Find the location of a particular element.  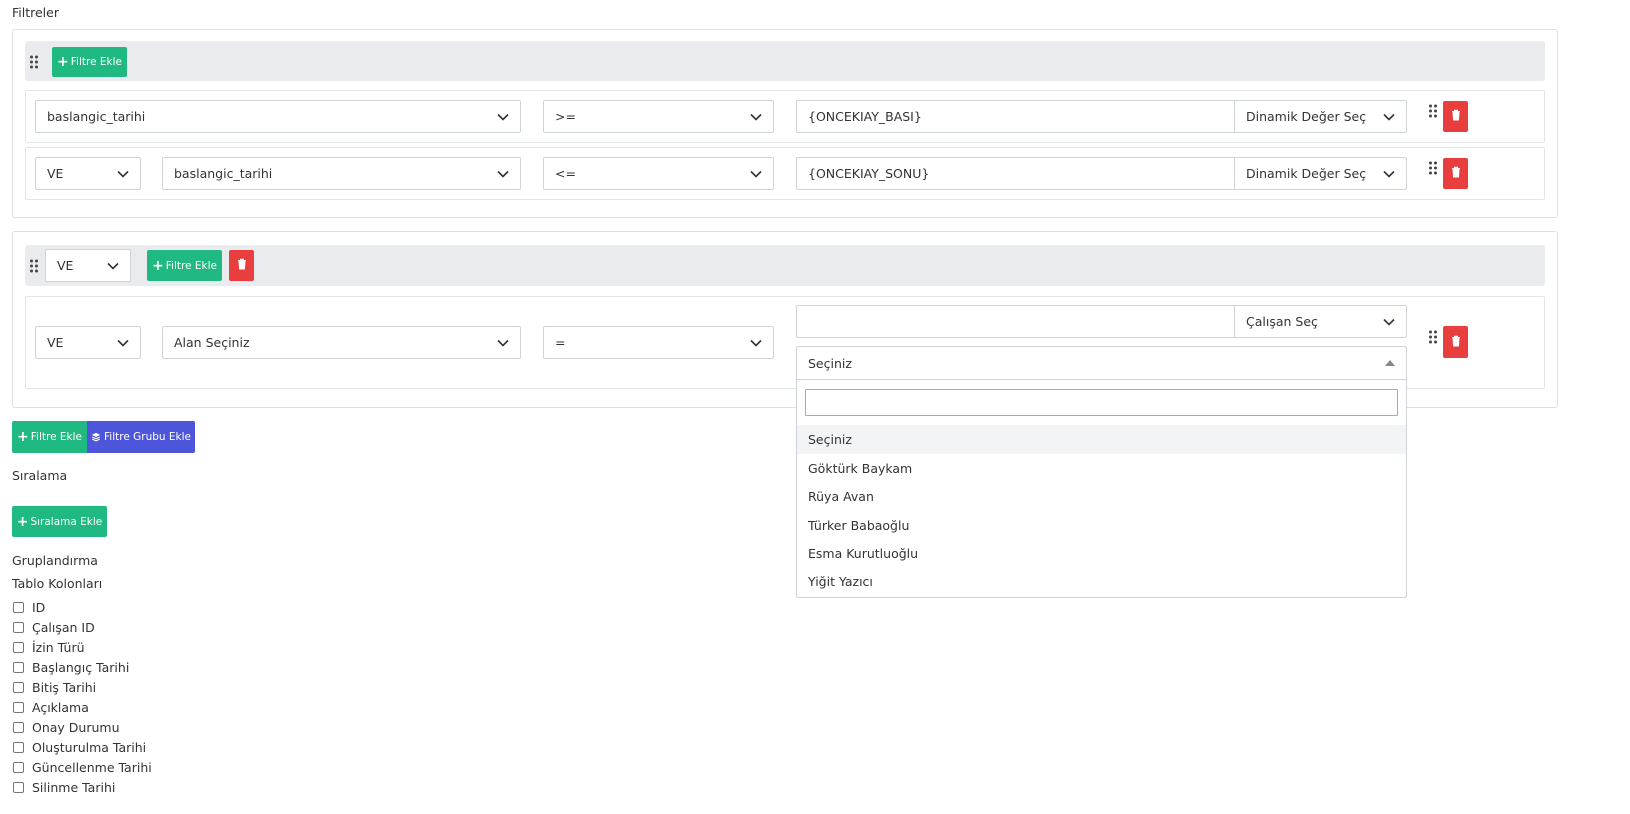

column-checkbox: Açıklama is located at coordinates (163, 707).